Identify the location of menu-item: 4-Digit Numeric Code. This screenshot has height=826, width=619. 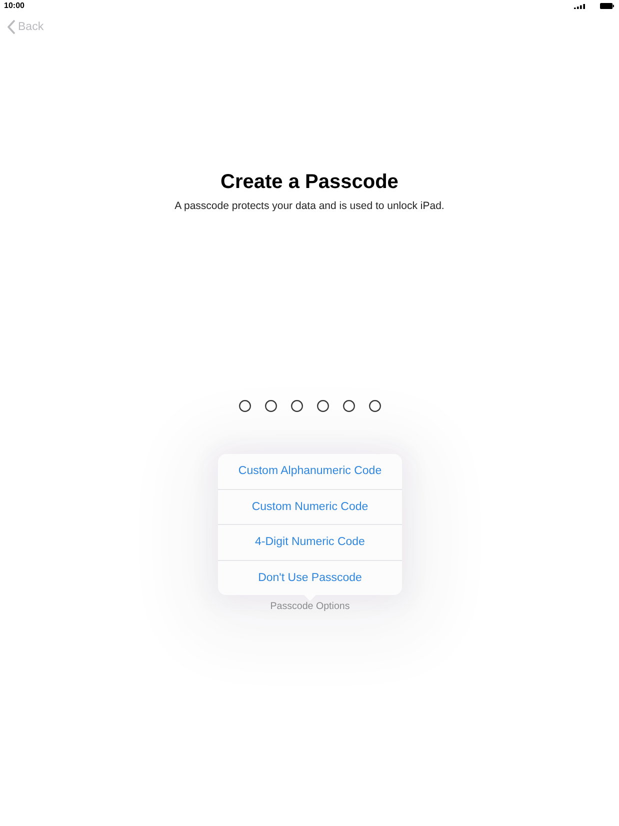
(310, 542).